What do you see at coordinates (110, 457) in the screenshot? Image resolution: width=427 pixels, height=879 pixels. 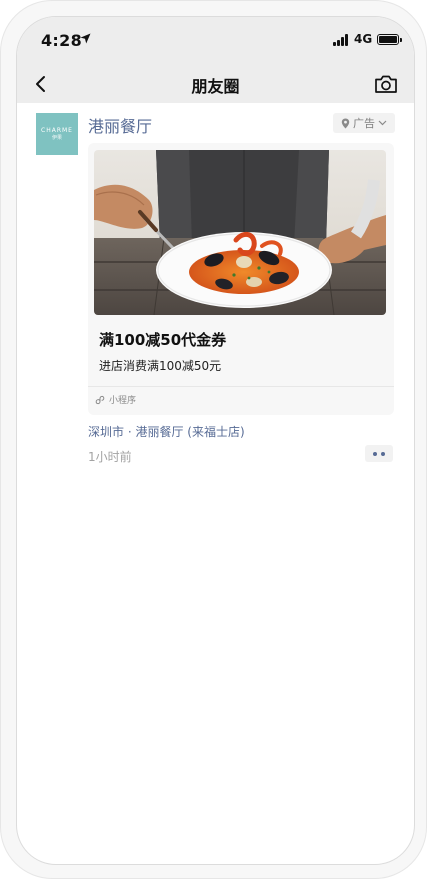 I see `post-timestamp: 1小时前` at bounding box center [110, 457].